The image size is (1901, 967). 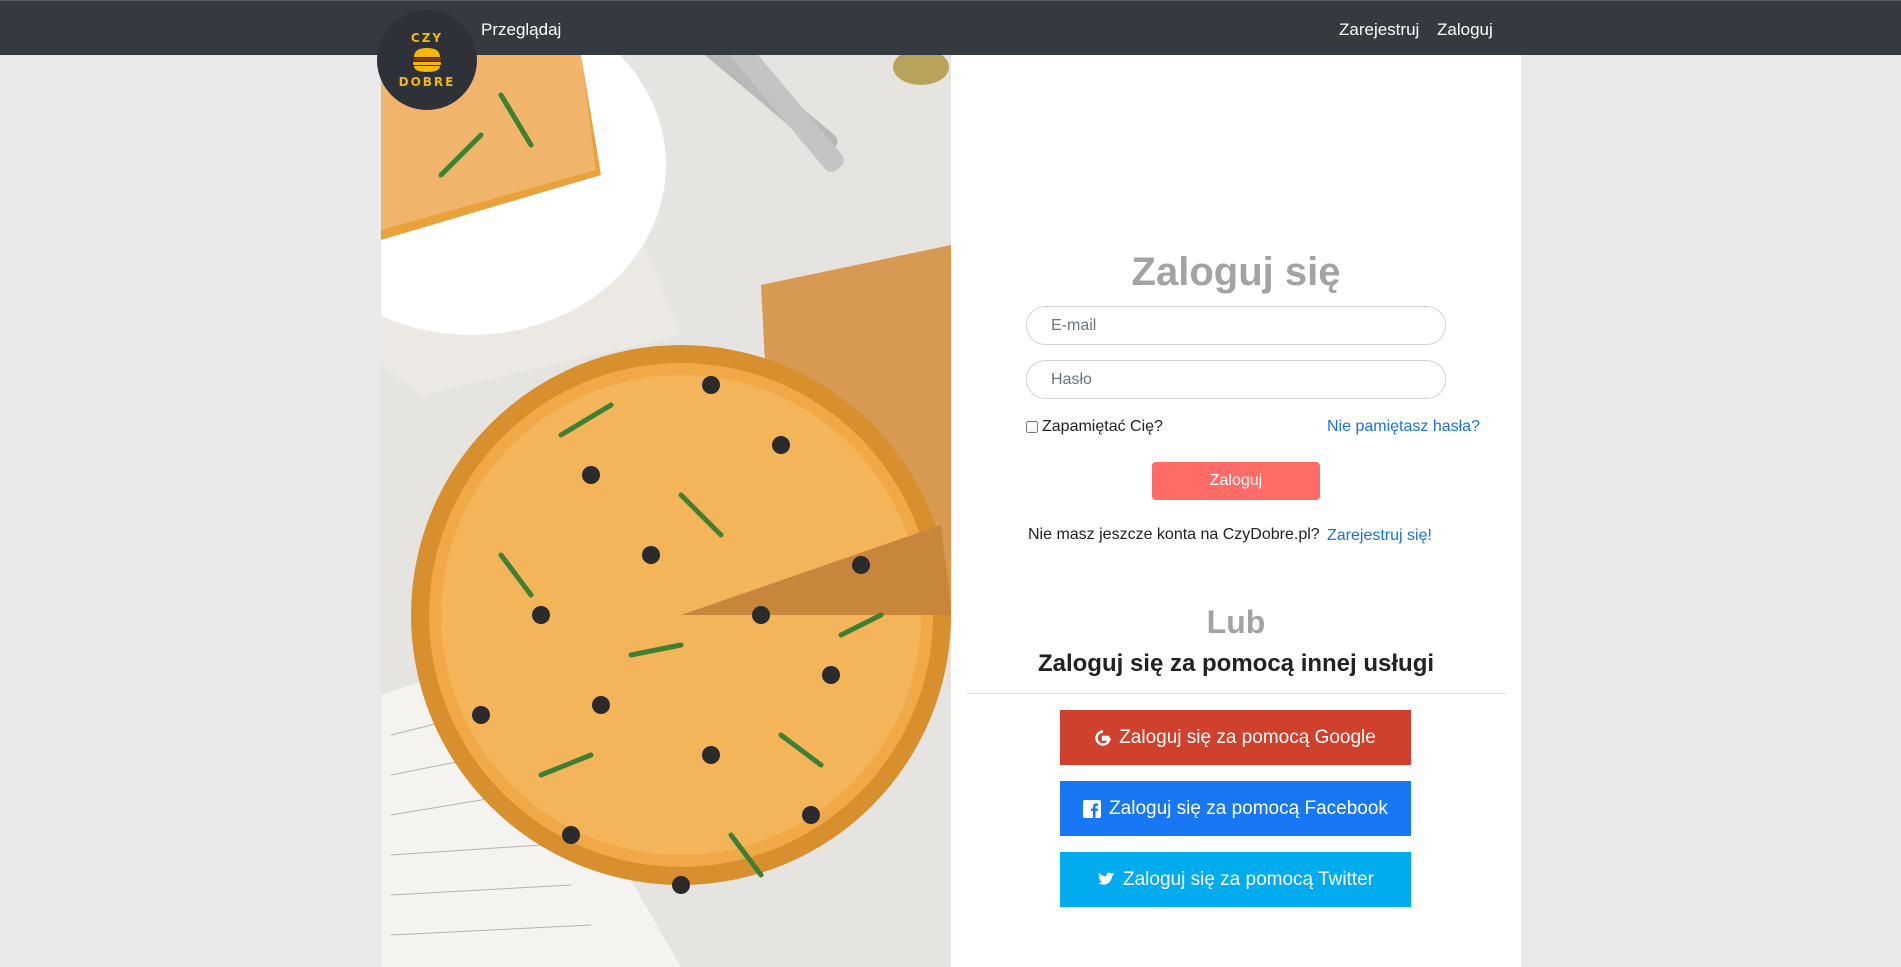 I want to click on divider, so click(x=1236, y=693).